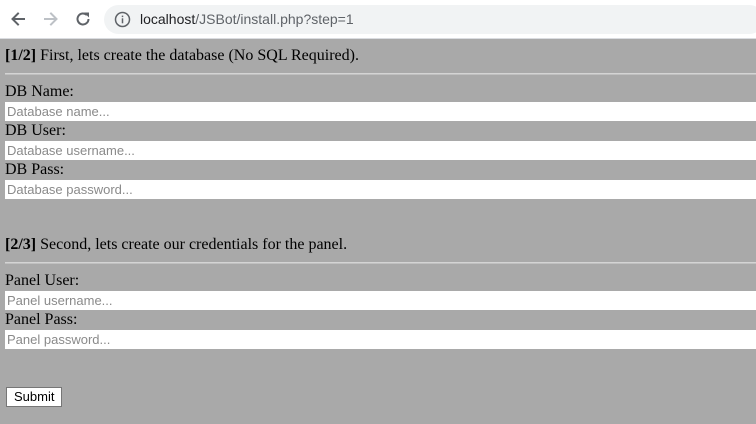 This screenshot has height=424, width=756. I want to click on step-2-tag: [2/3], so click(21, 244).